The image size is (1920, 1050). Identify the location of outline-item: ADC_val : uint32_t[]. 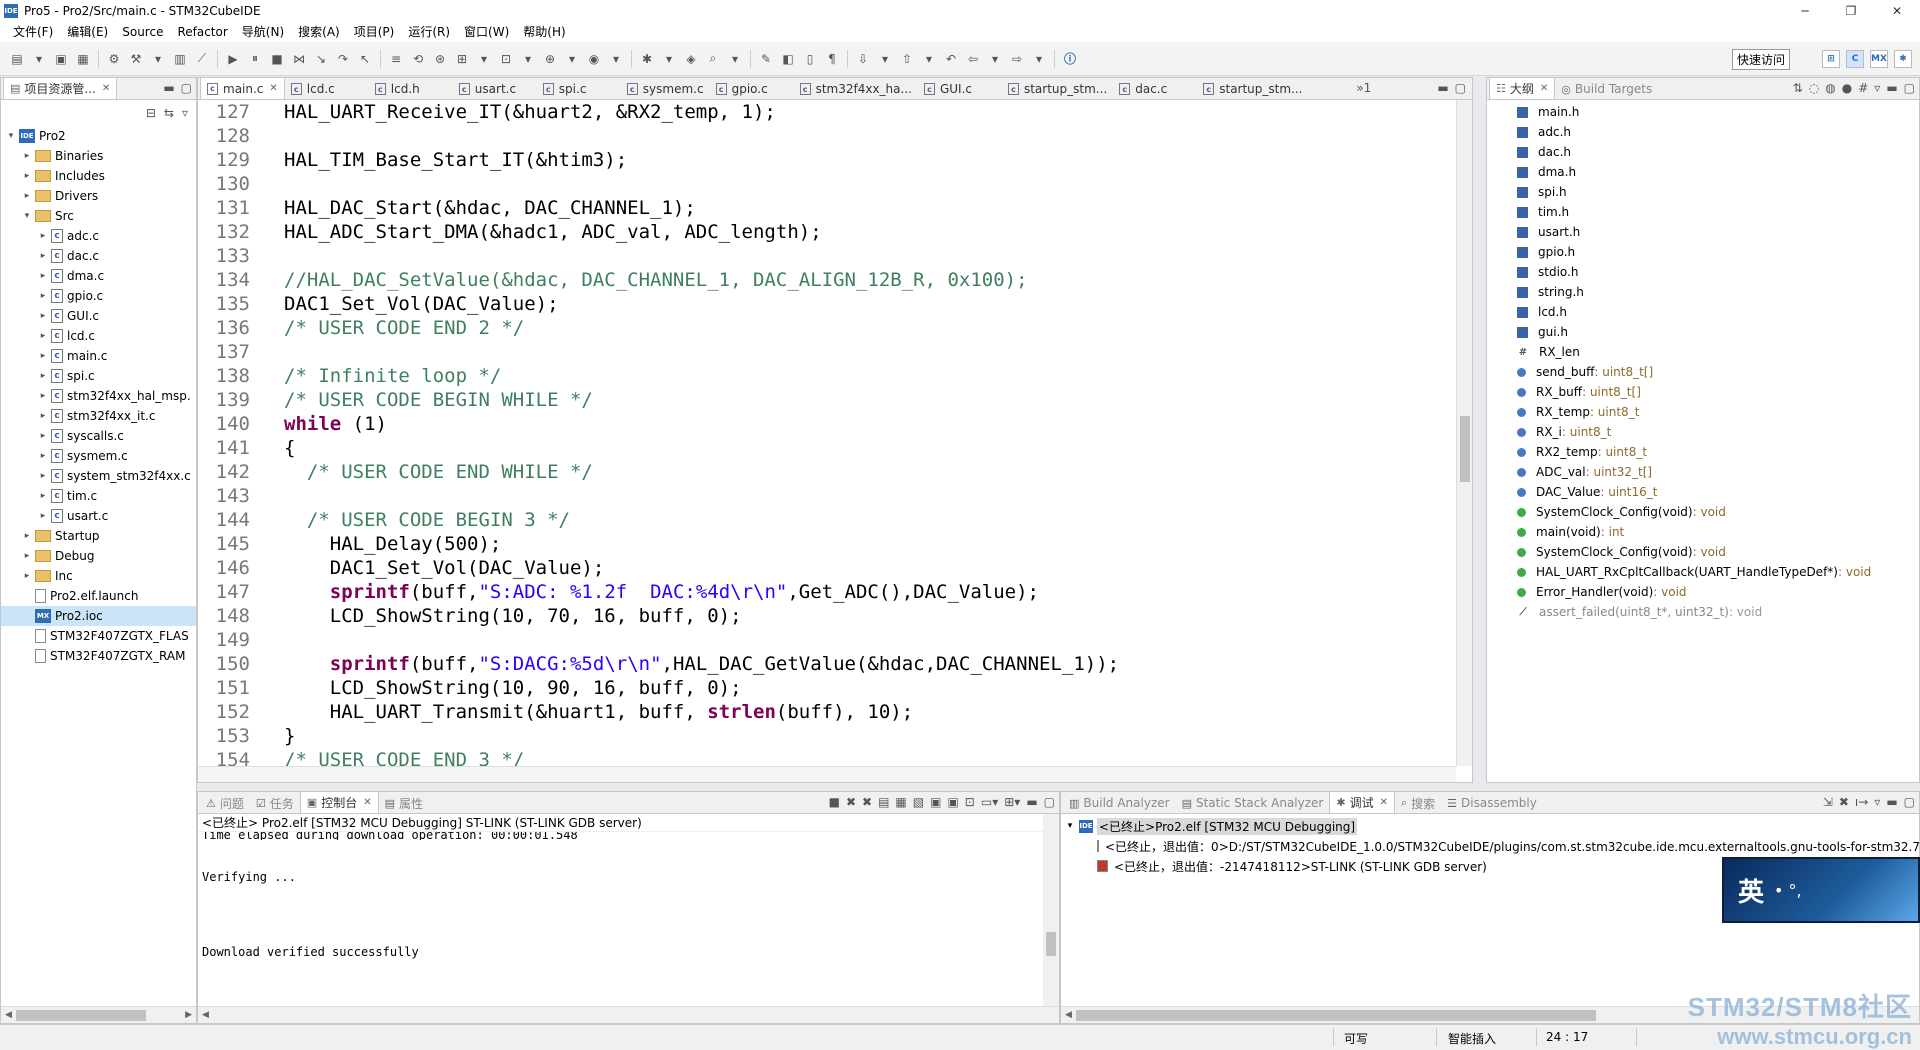
(1703, 472).